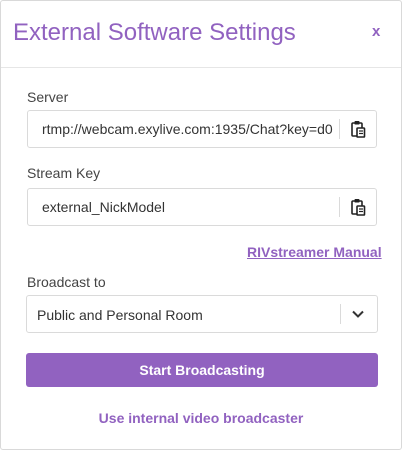 This screenshot has width=402, height=450. What do you see at coordinates (64, 173) in the screenshot?
I see `stream-key-label: Stream Key` at bounding box center [64, 173].